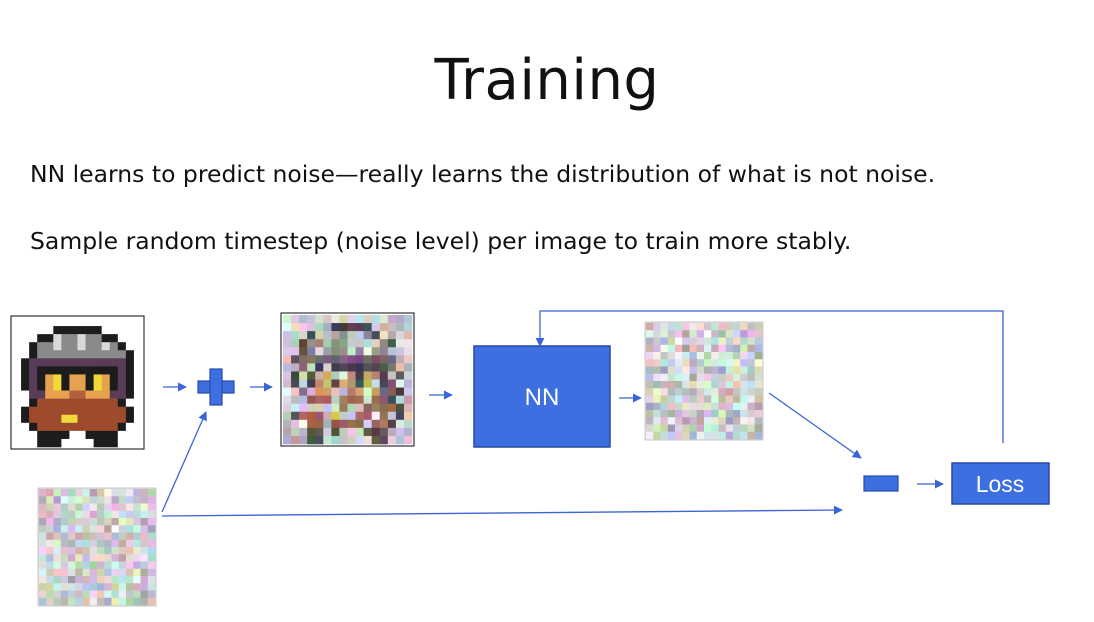 The image size is (1094, 622). I want to click on nn-box: NN, so click(542, 396).